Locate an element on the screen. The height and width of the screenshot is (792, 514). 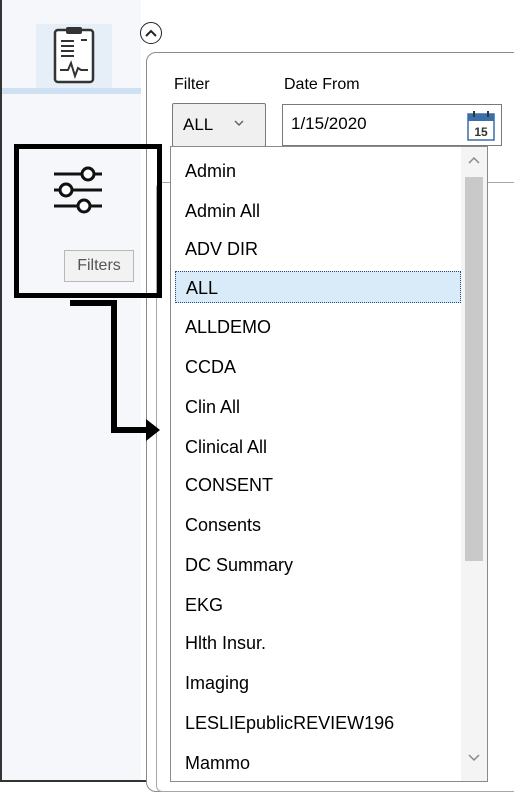
option-consent: CONSENT is located at coordinates (318, 485).